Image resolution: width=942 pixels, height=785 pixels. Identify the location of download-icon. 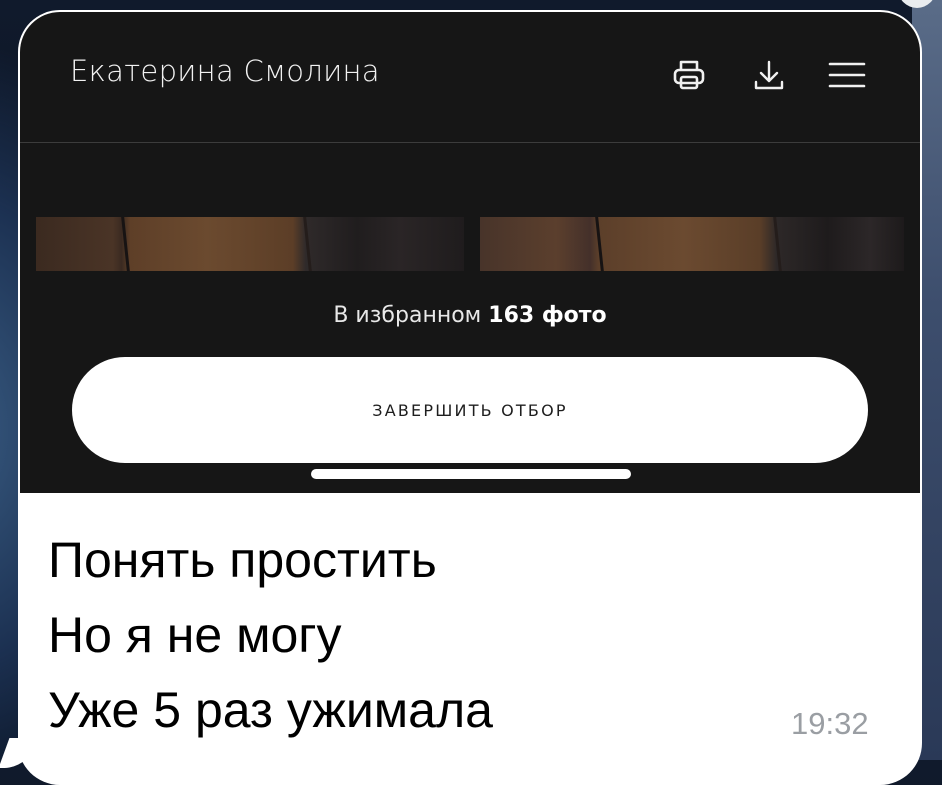
(769, 75).